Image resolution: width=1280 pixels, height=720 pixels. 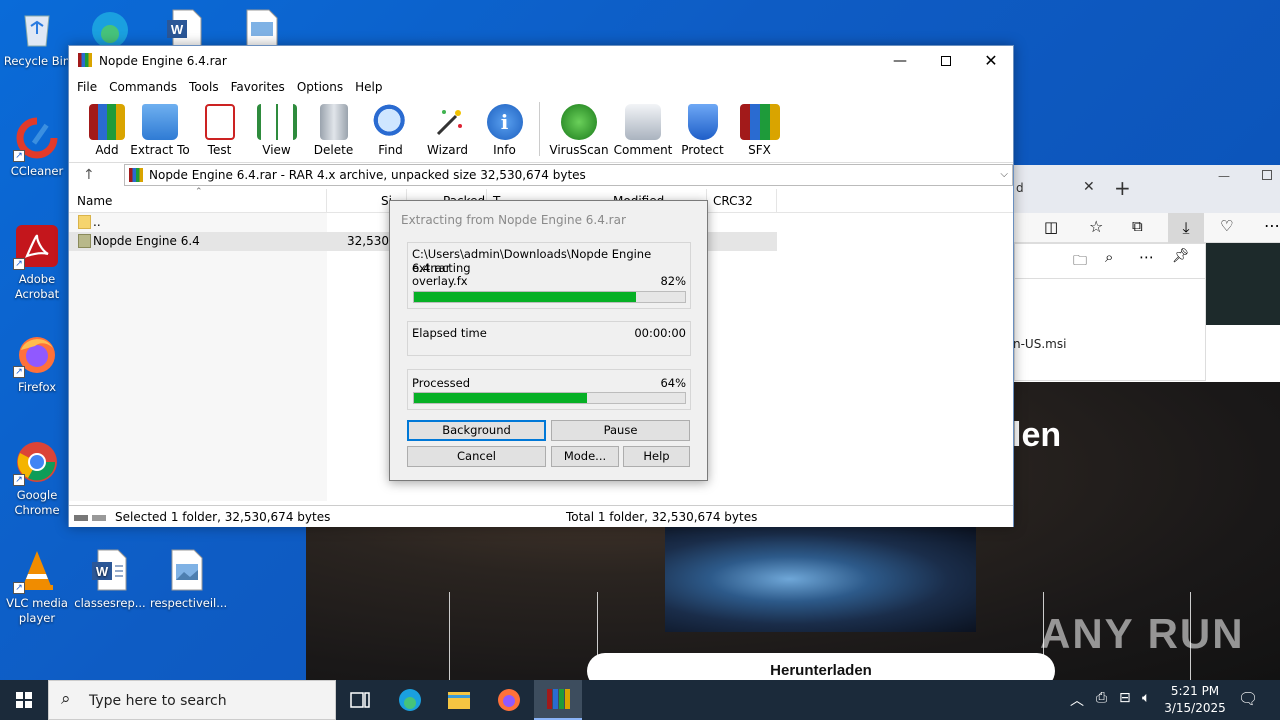 I want to click on find-magnifier-icon, so click(x=390, y=122).